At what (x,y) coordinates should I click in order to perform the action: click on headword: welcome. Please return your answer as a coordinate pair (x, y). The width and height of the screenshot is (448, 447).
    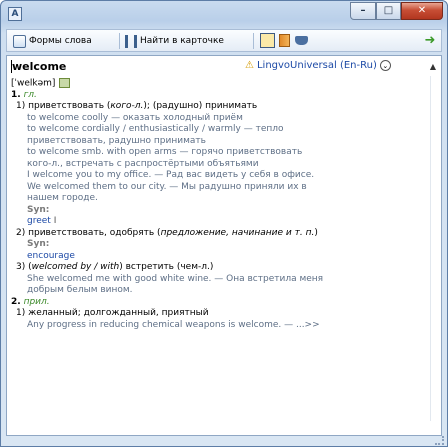
    Looking at the image, I should click on (39, 66).